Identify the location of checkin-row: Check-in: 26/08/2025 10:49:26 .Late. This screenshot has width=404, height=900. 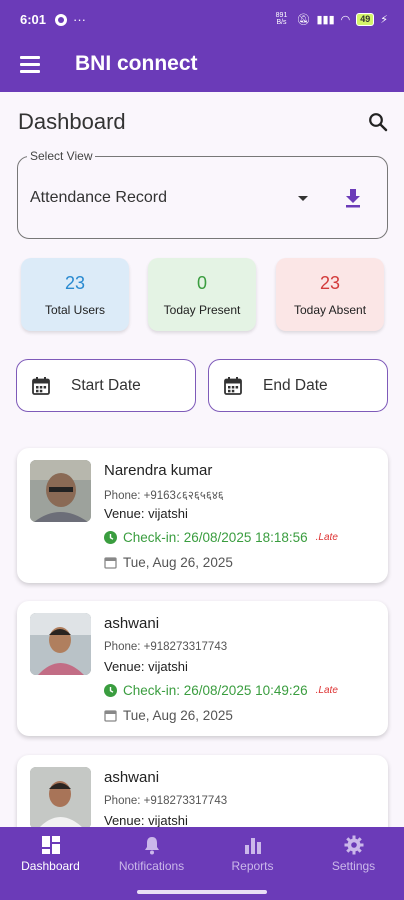
(221, 690).